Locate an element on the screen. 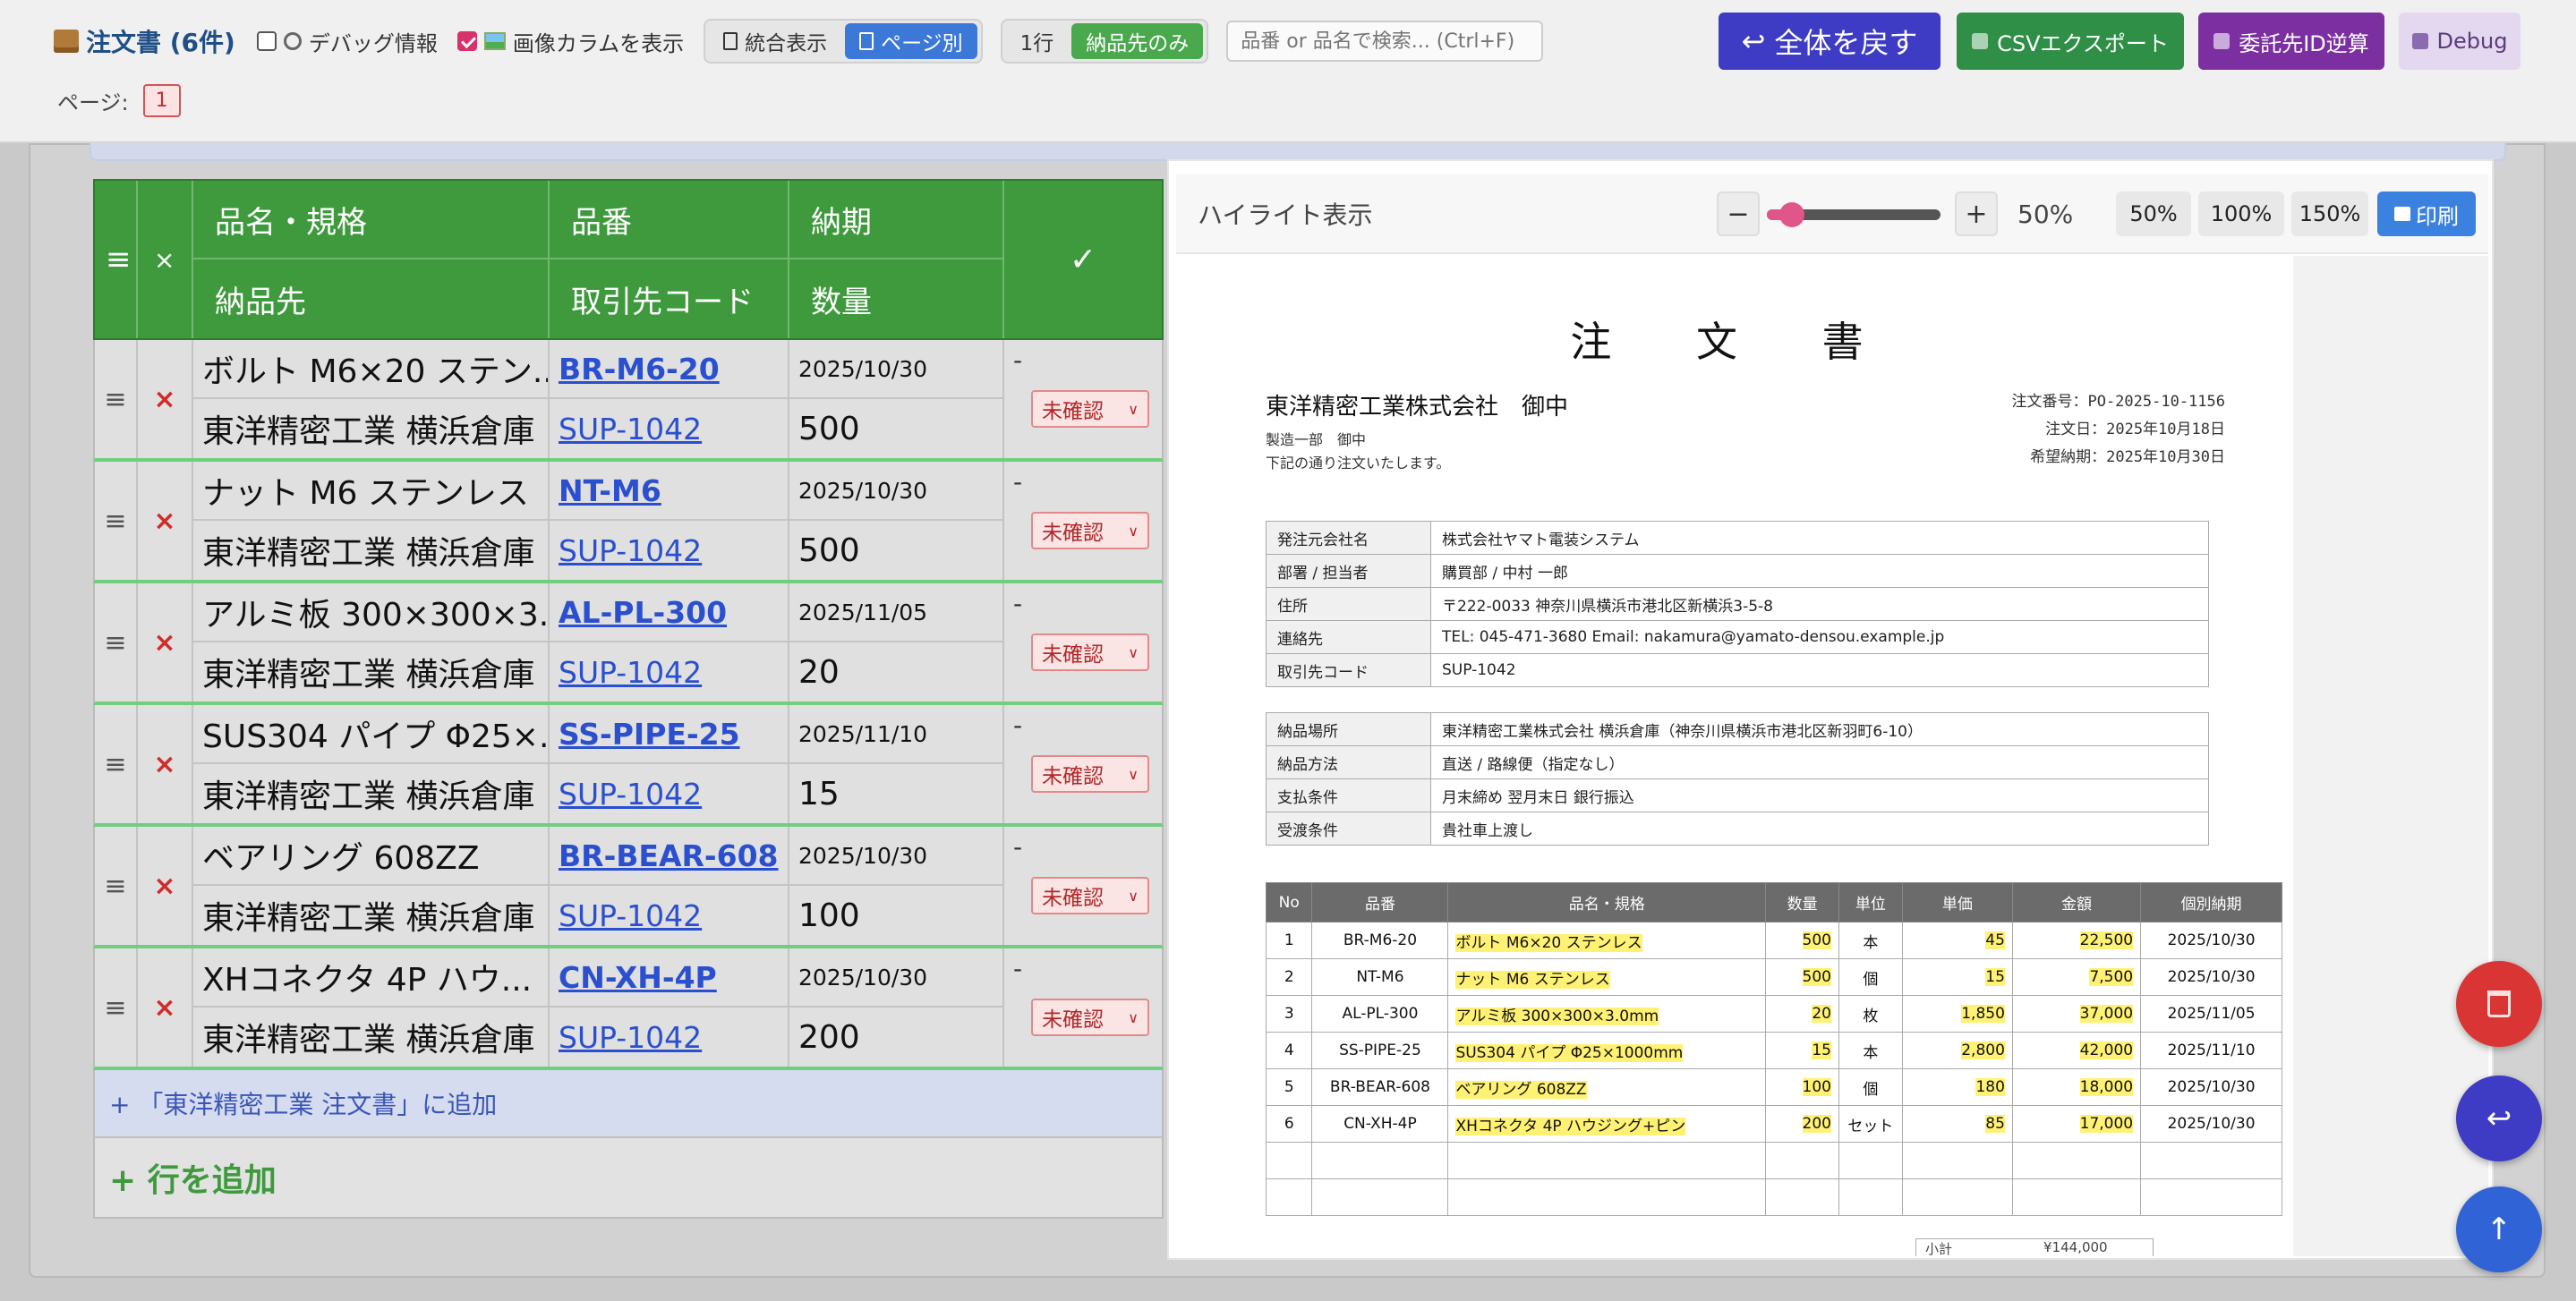  quantity-cell: 100 is located at coordinates (896, 915).